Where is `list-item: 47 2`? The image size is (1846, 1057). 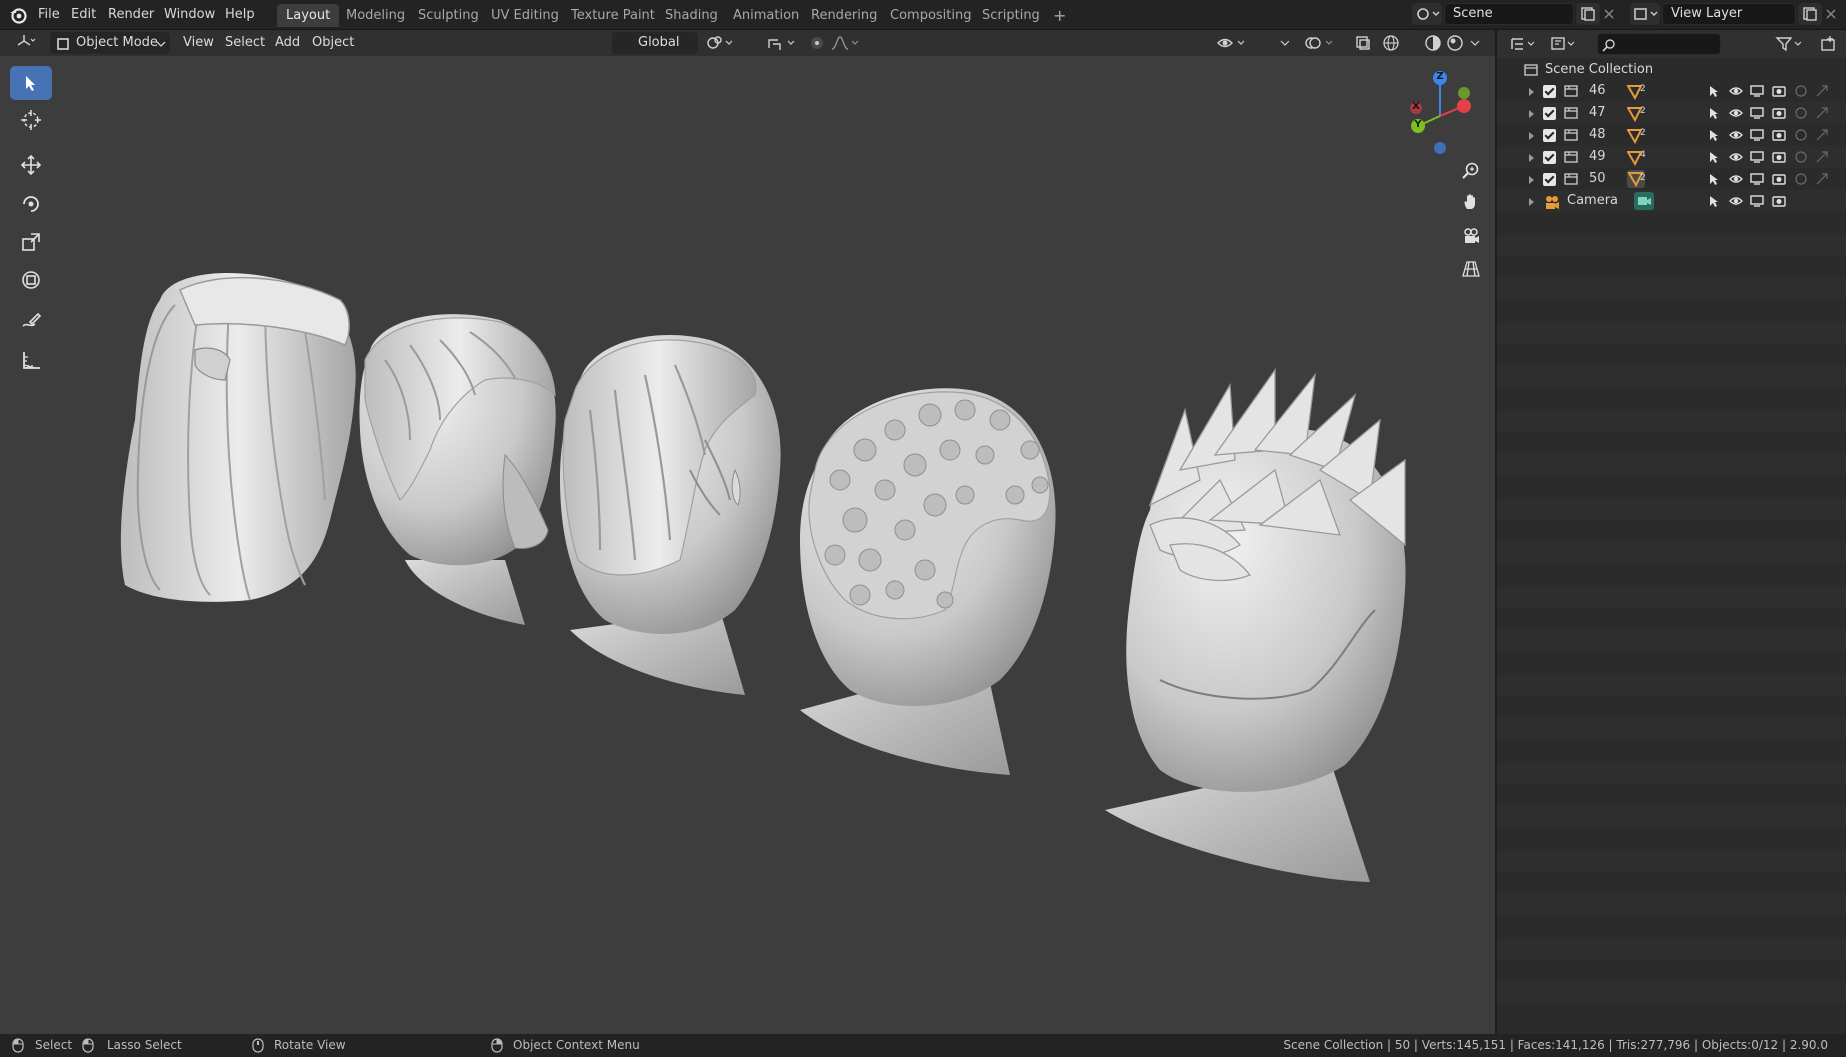
list-item: 47 2 is located at coordinates (1671, 113).